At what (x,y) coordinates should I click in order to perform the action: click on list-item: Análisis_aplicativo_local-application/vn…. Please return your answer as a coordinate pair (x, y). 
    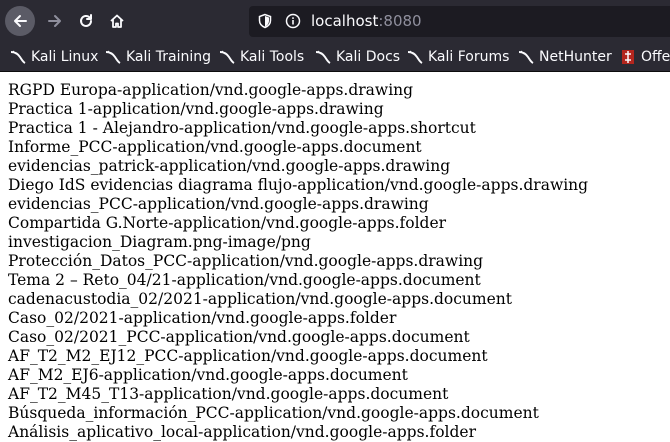
    Looking at the image, I should click on (242, 432).